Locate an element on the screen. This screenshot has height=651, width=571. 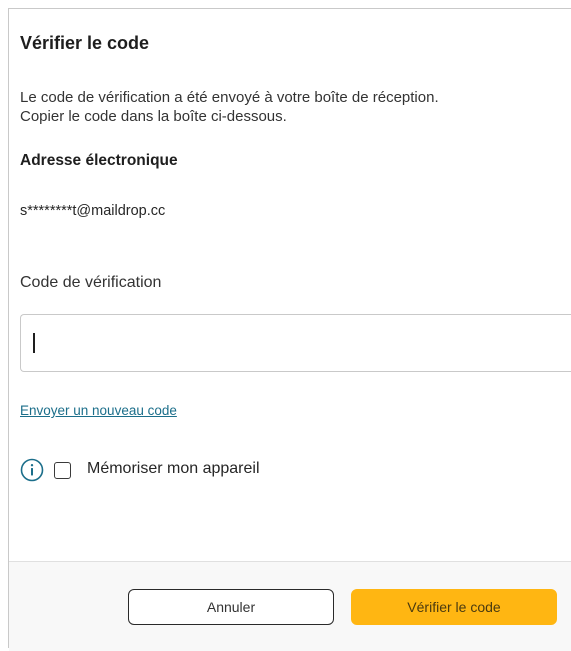
remember-device-label: Mémoriser mon appareil is located at coordinates (173, 469).